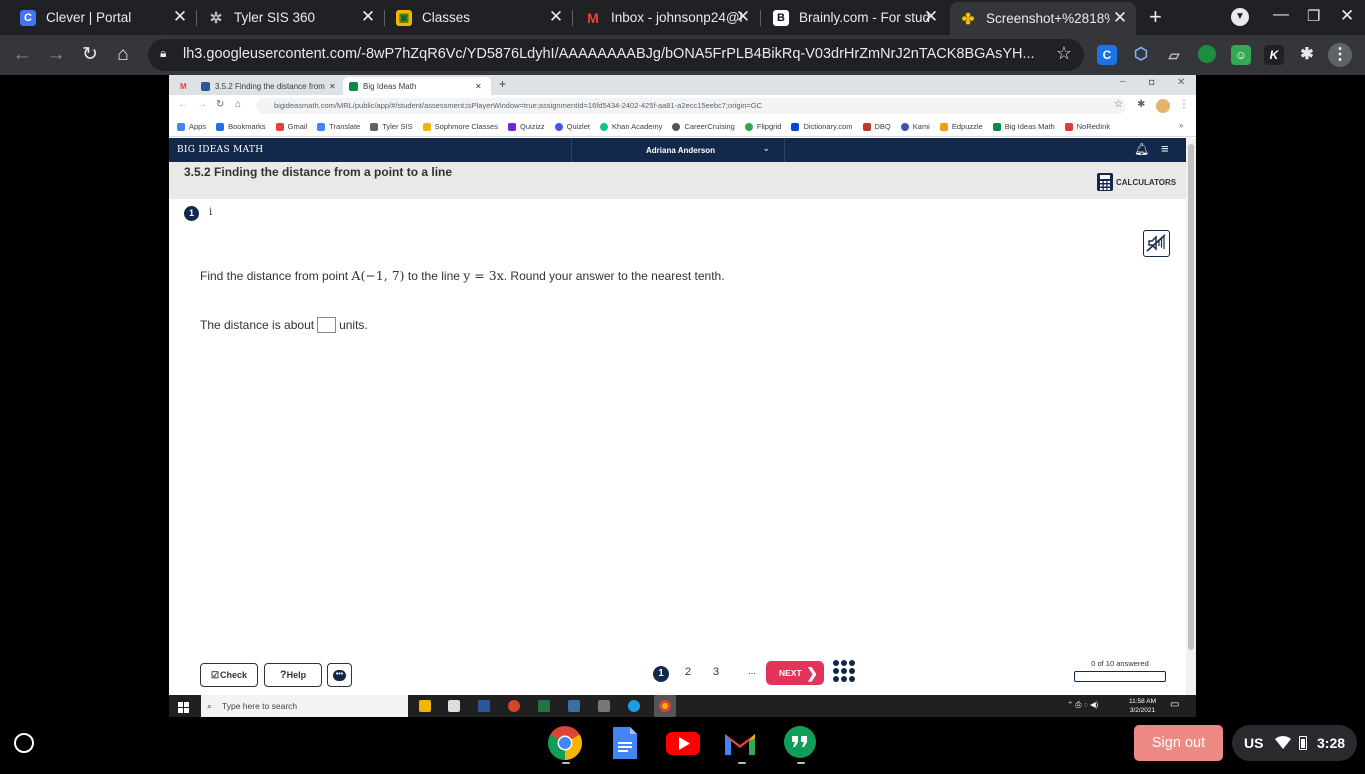  I want to click on extensions-icon: ✱, so click(1141, 104).